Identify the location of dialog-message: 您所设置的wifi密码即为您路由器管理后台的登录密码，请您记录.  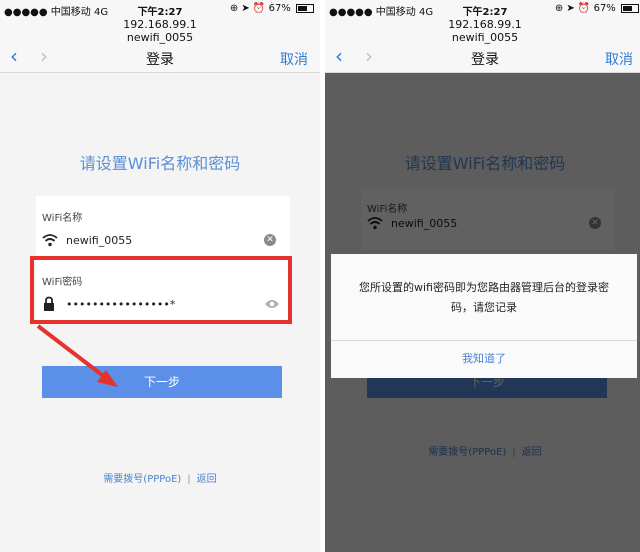
(484, 297).